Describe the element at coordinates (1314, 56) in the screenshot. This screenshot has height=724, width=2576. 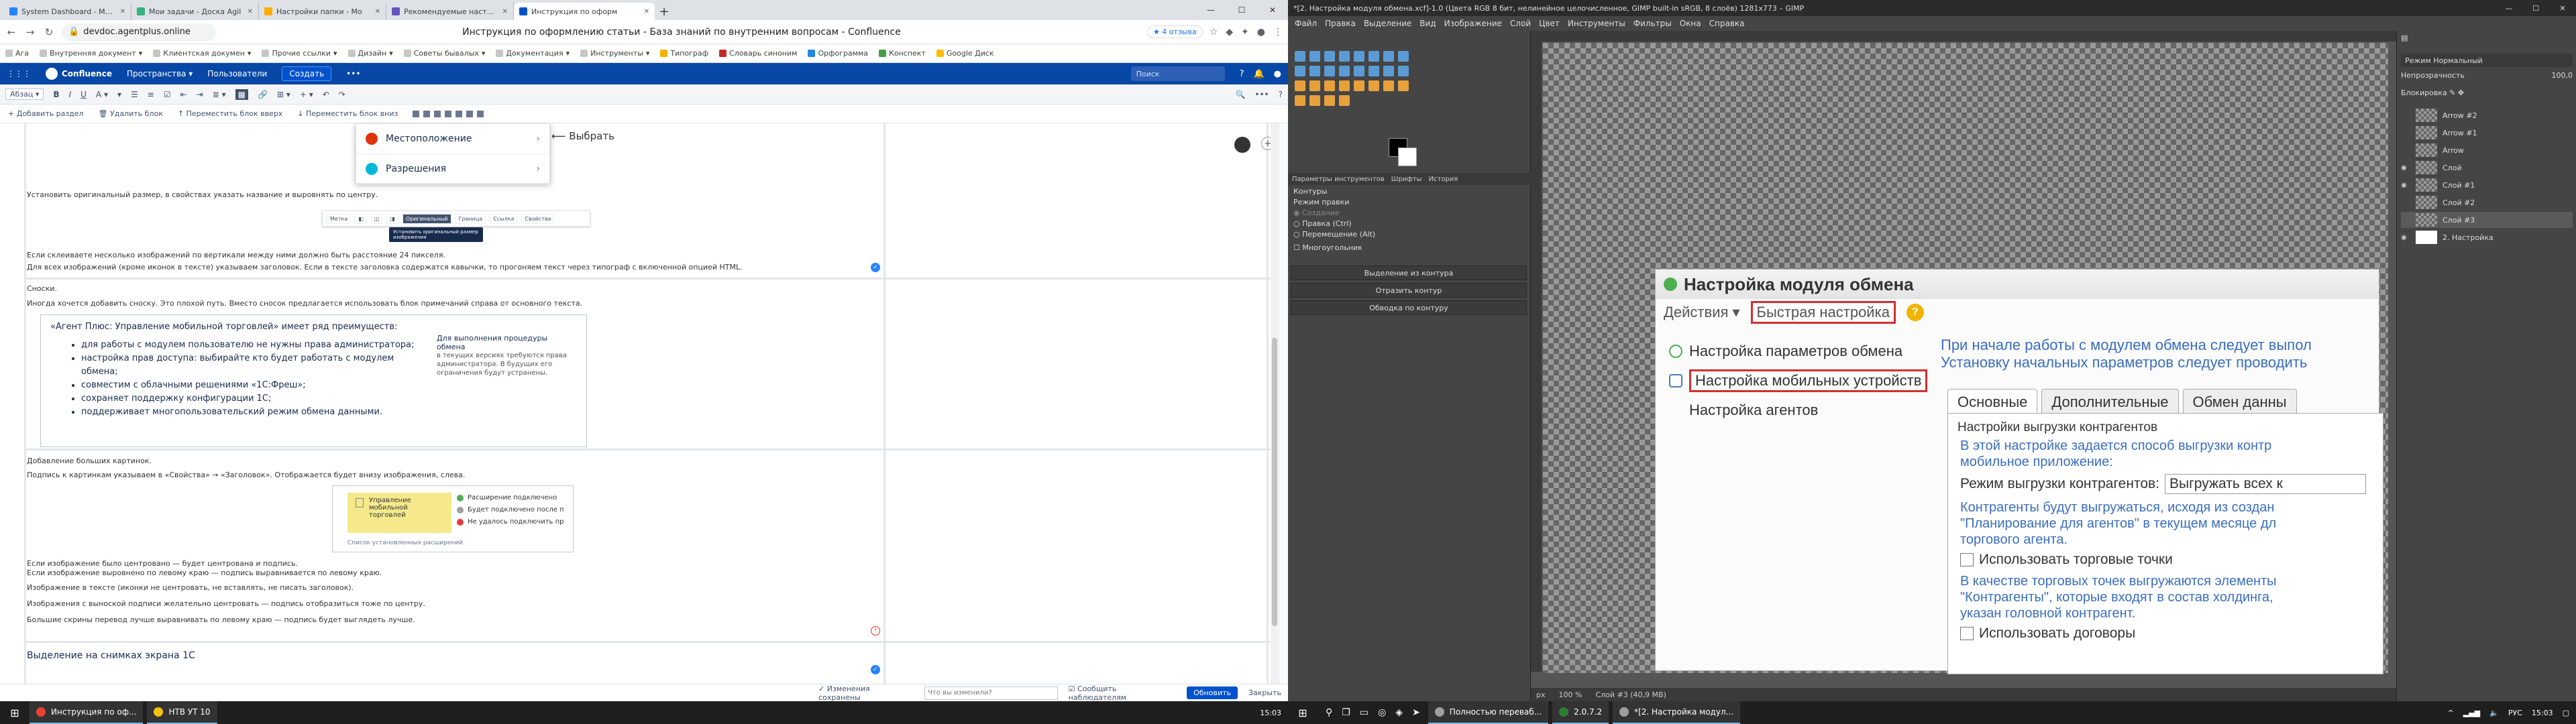
I see `rect-select-tool-icon` at that location.